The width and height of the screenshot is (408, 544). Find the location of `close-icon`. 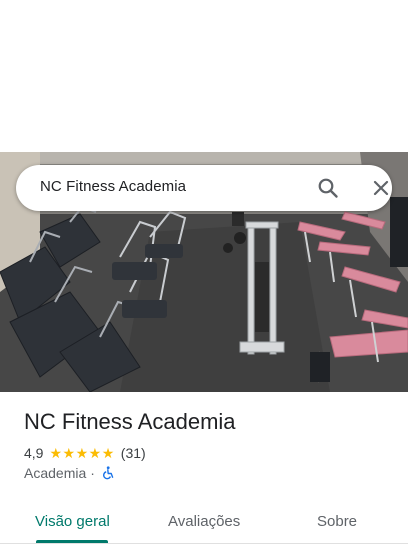

close-icon is located at coordinates (381, 188).